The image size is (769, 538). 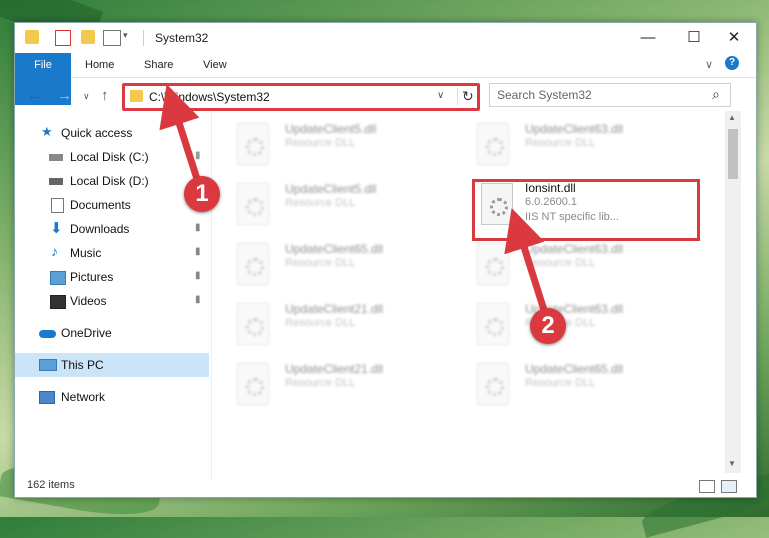 What do you see at coordinates (47, 334) in the screenshot?
I see `cloud-icon` at bounding box center [47, 334].